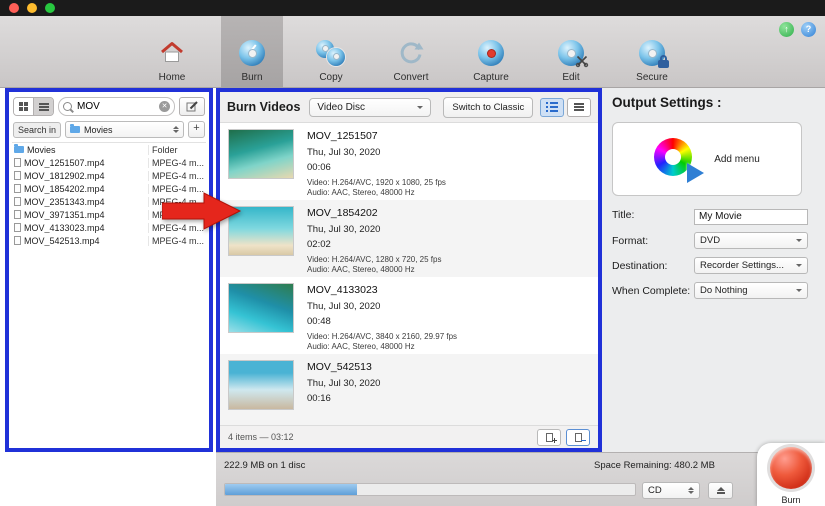 The image size is (825, 506). Describe the element at coordinates (724, 290) in the screenshot. I see `when-complete-value: Do Nothing` at that location.